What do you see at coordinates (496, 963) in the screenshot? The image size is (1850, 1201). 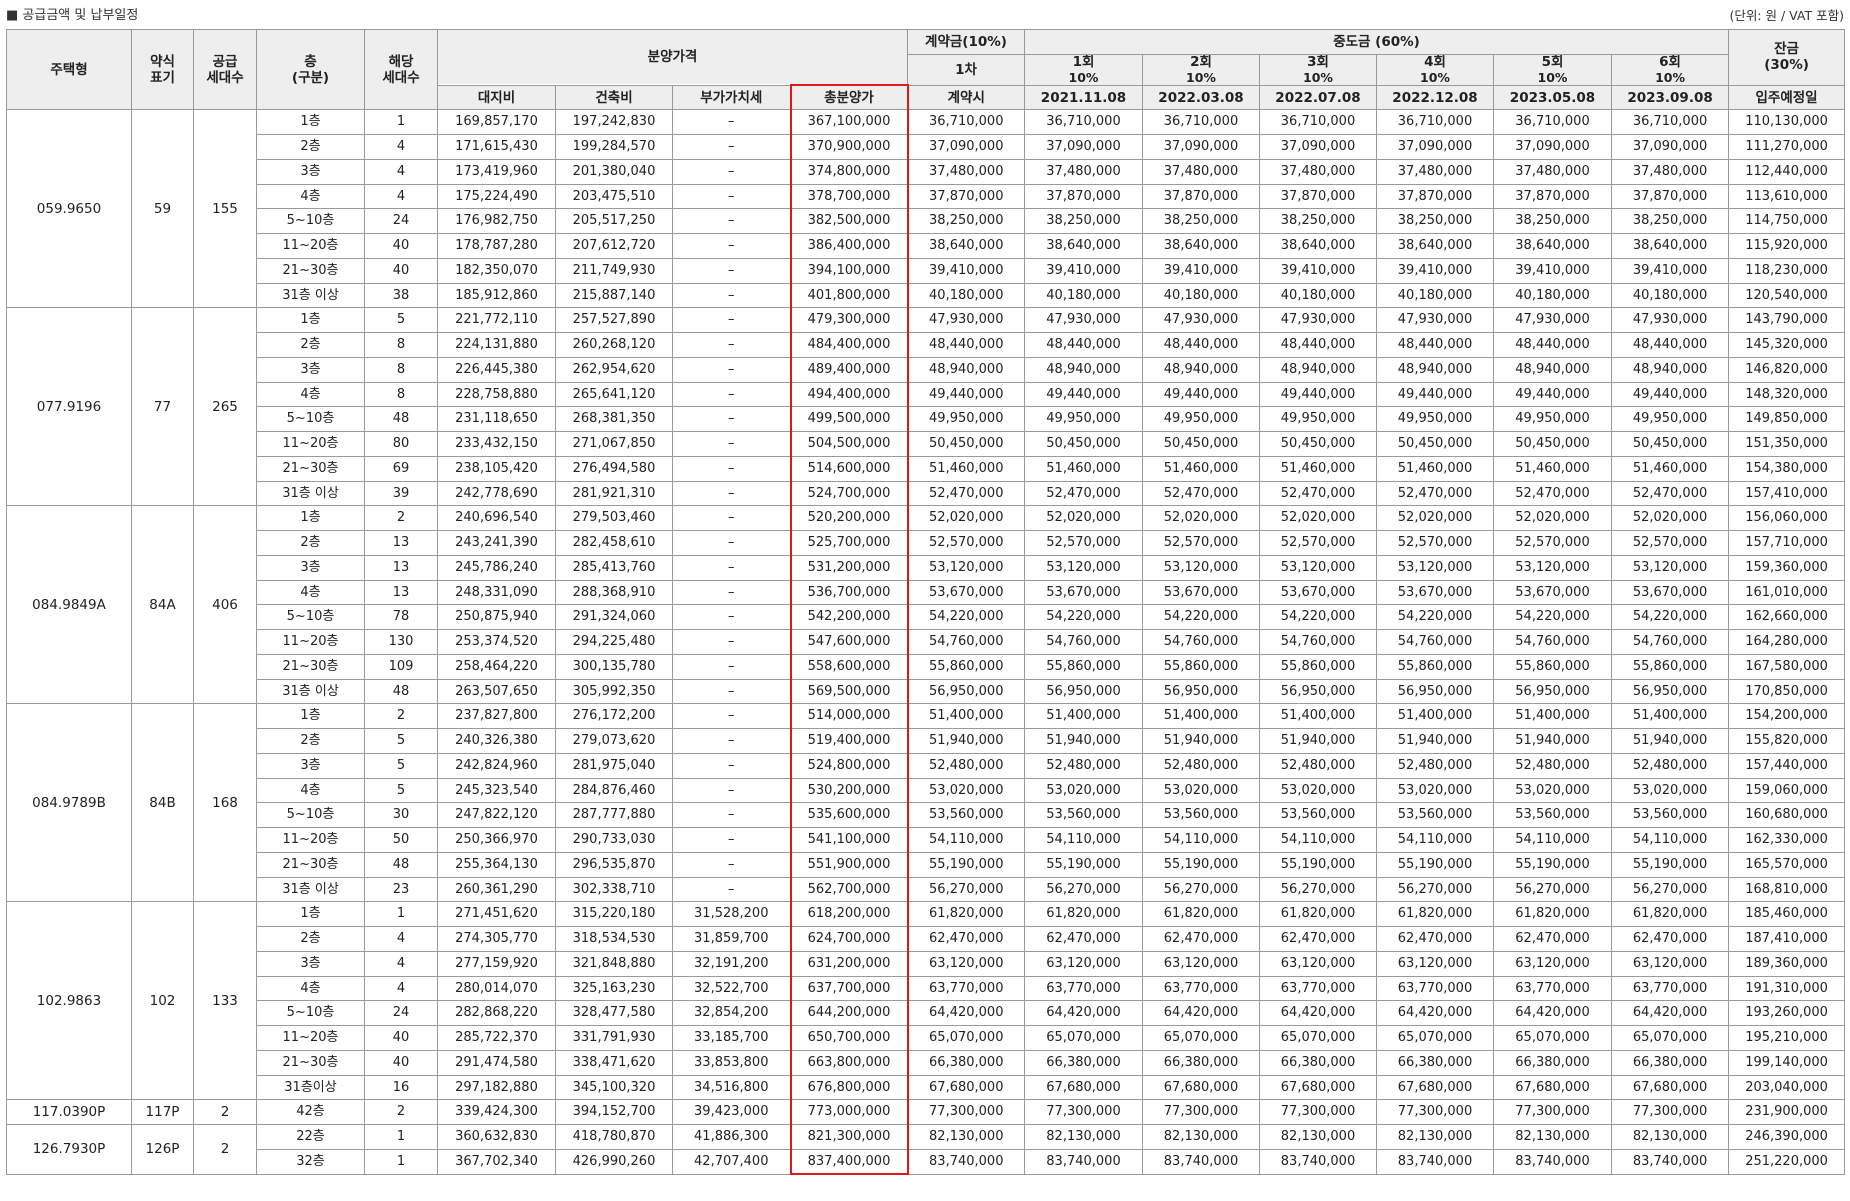 I see `land-cell: 277,159,920` at bounding box center [496, 963].